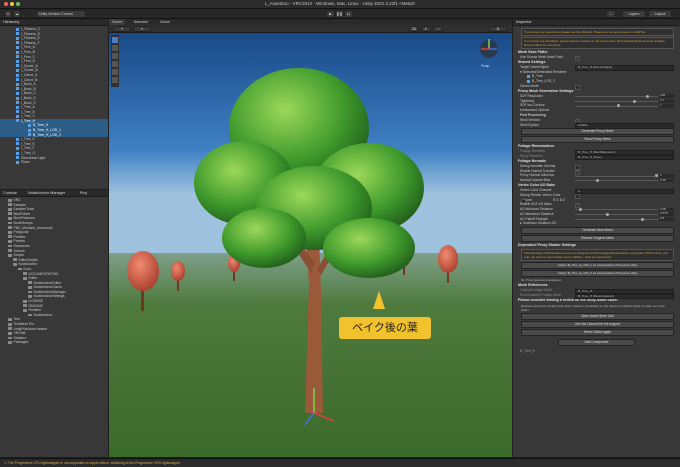  What do you see at coordinates (543, 81) in the screenshot?
I see `selected-renderer-2: B_Tree_LOD_1` at bounding box center [543, 81].